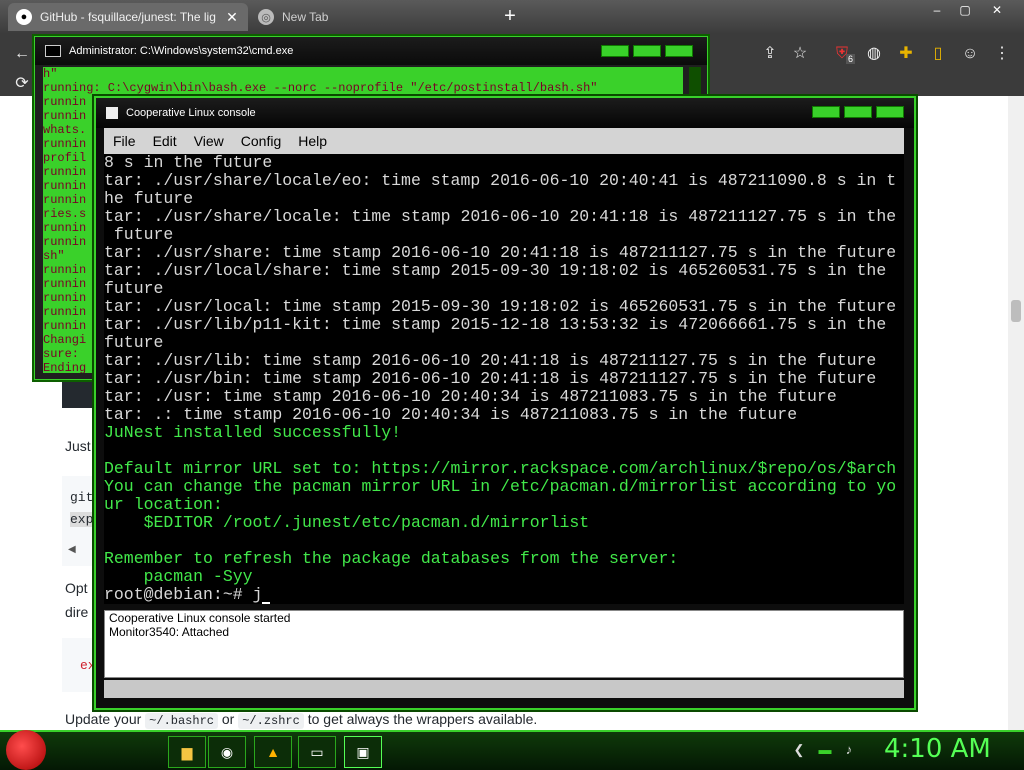 The image size is (1024, 770). What do you see at coordinates (77, 612) in the screenshot?
I see `page-text-dire: dire` at bounding box center [77, 612].